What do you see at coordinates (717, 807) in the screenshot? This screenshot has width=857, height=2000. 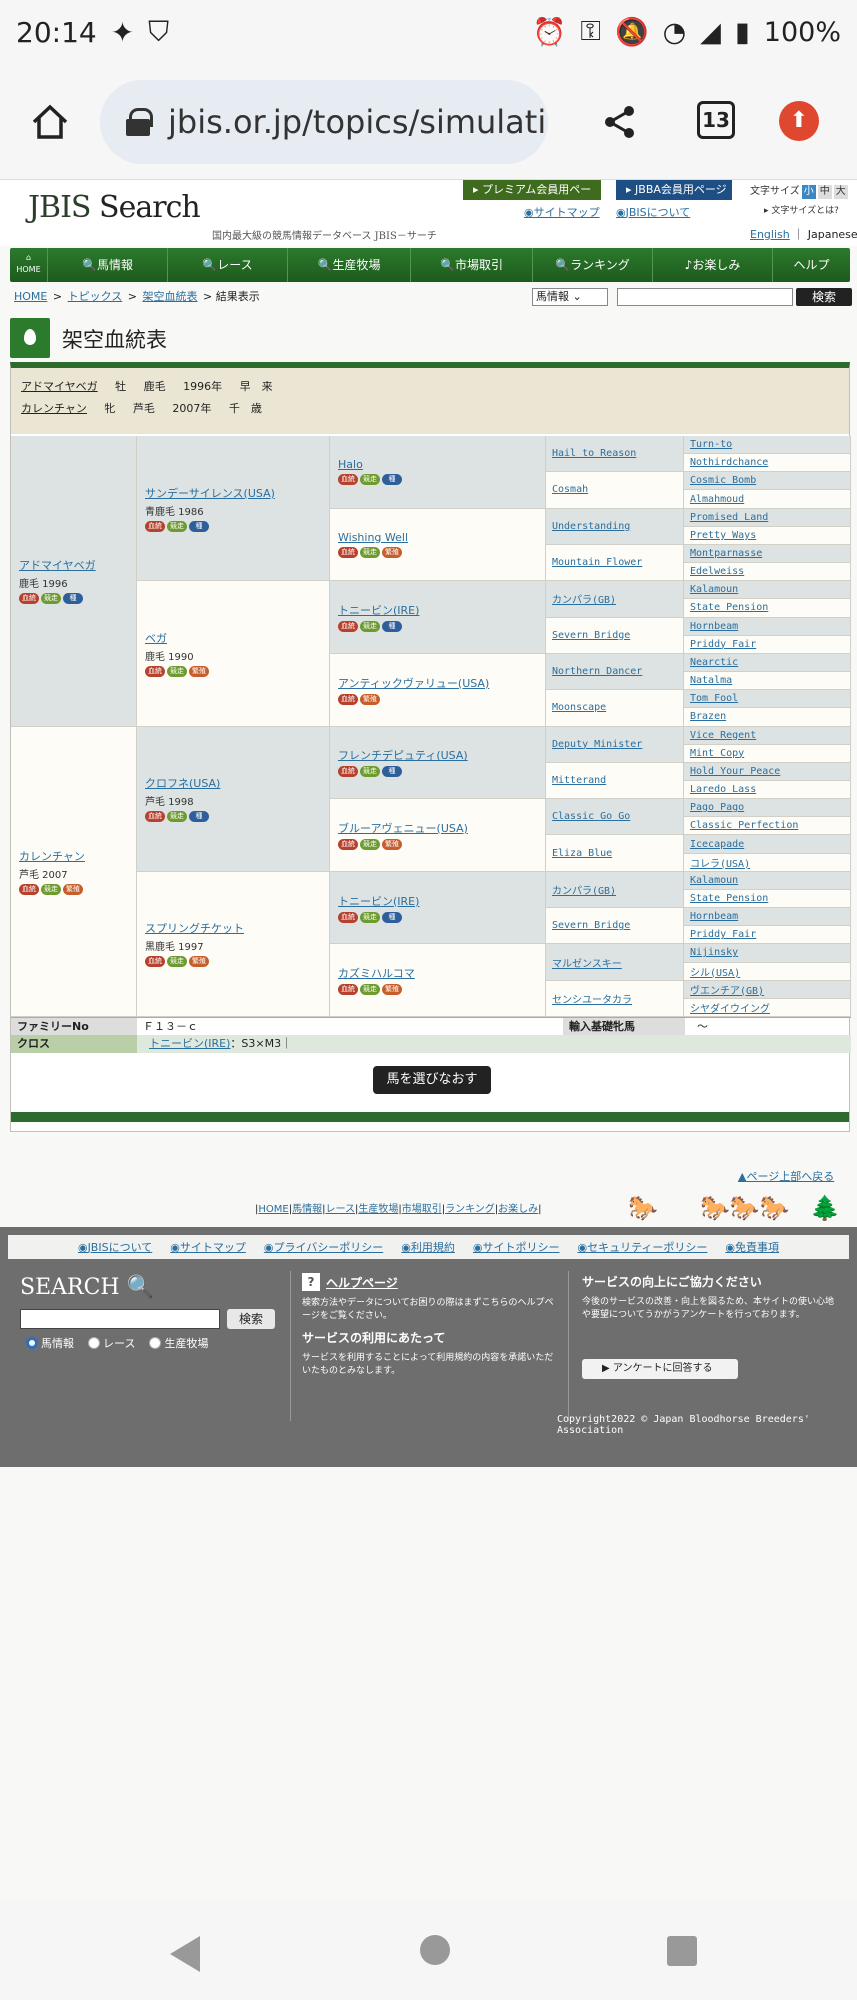 I see `gen5-horse-link: Pago Pago` at bounding box center [717, 807].